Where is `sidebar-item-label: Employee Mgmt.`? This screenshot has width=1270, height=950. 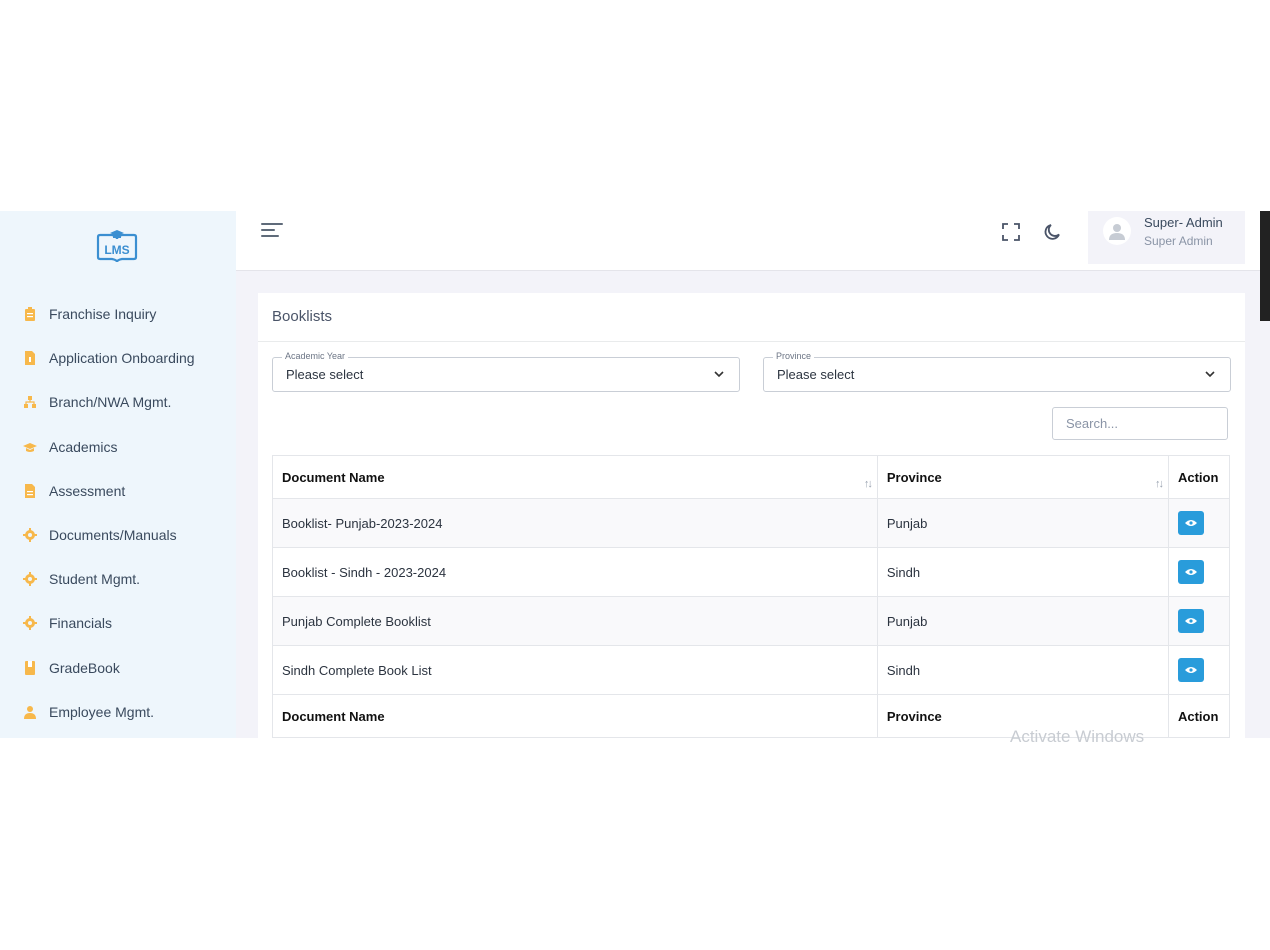
sidebar-item-label: Employee Mgmt. is located at coordinates (102, 711).